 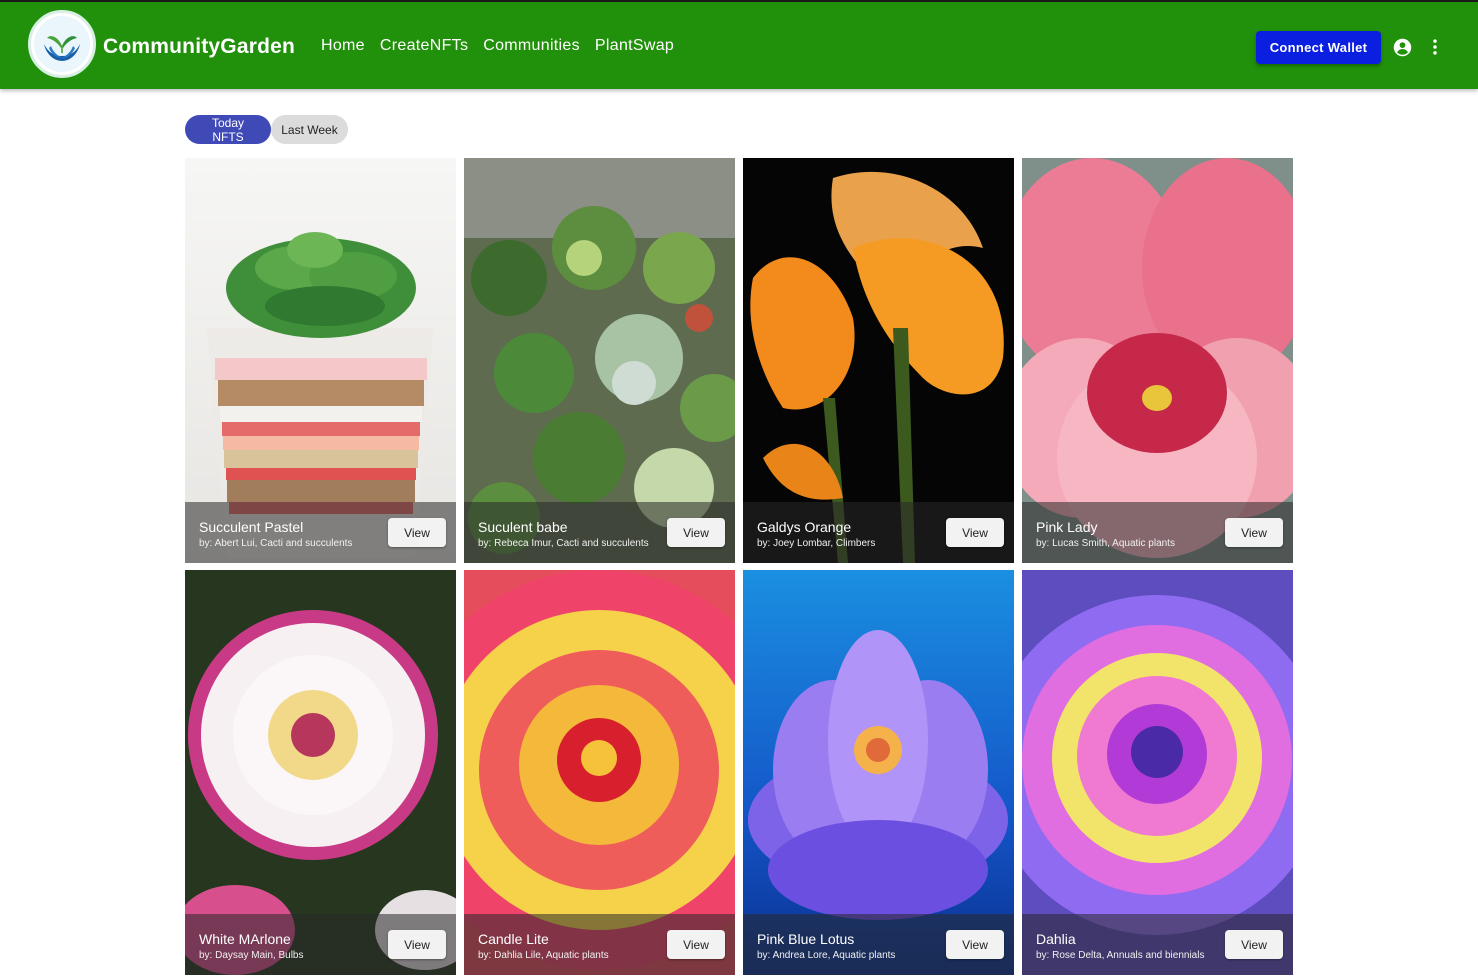 I want to click on card-title: Suculent babe, so click(x=523, y=527).